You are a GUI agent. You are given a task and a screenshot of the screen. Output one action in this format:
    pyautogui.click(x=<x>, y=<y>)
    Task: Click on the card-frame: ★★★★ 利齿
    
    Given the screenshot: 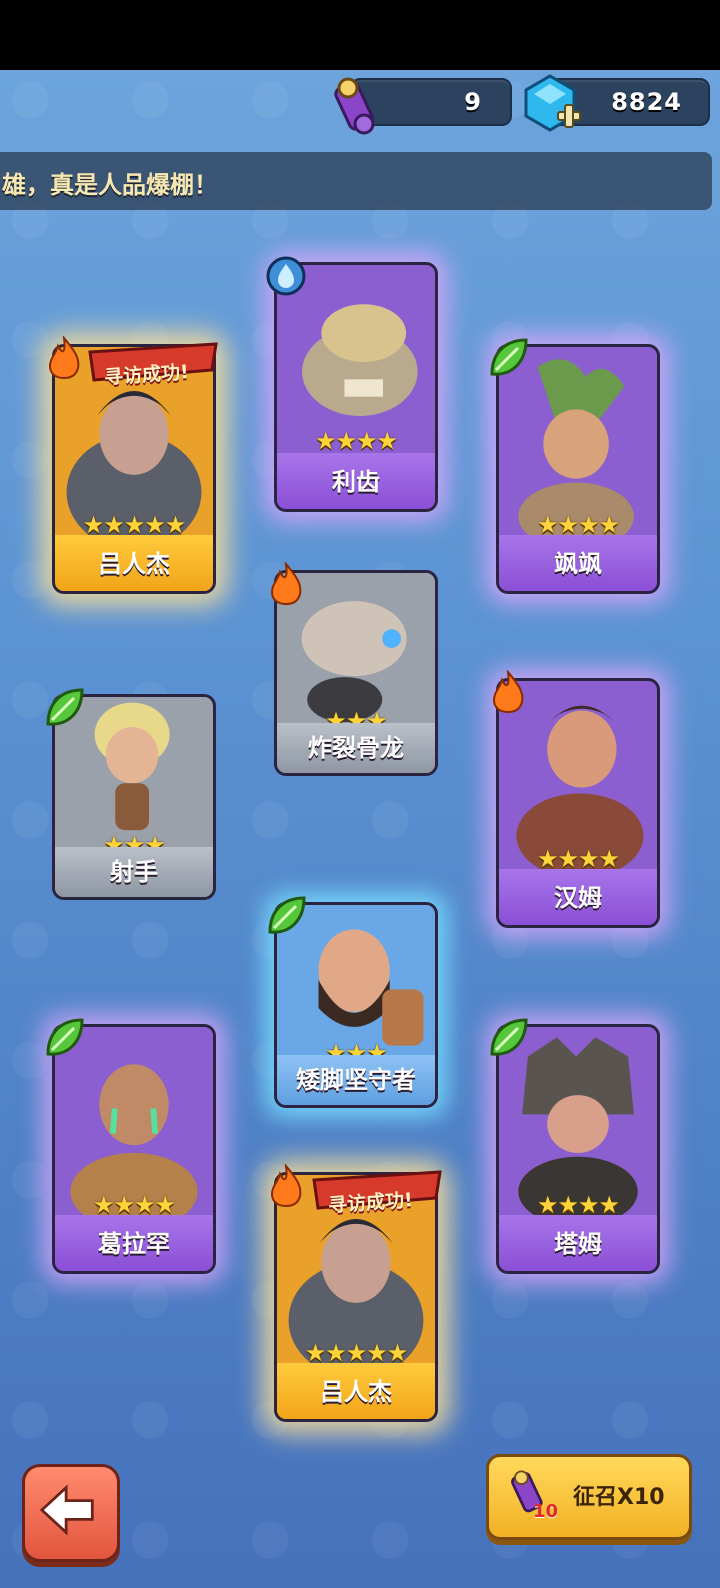 What is the action you would take?
    pyautogui.click(x=356, y=387)
    